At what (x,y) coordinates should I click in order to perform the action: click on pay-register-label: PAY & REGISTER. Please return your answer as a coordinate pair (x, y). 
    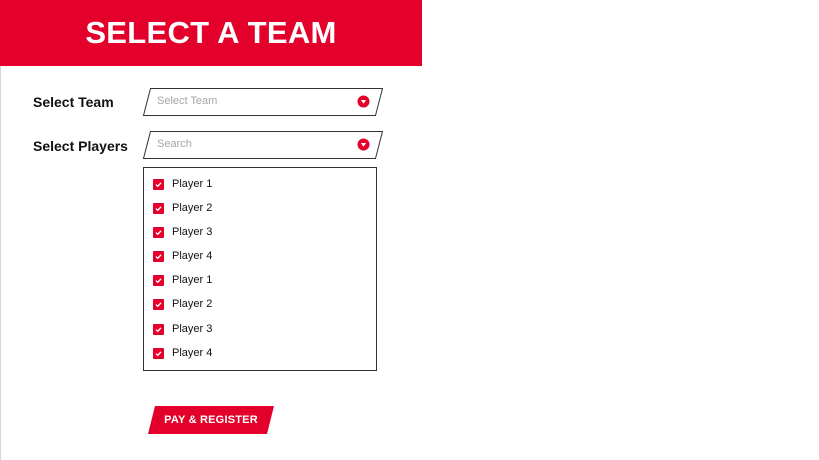
    Looking at the image, I should click on (211, 420).